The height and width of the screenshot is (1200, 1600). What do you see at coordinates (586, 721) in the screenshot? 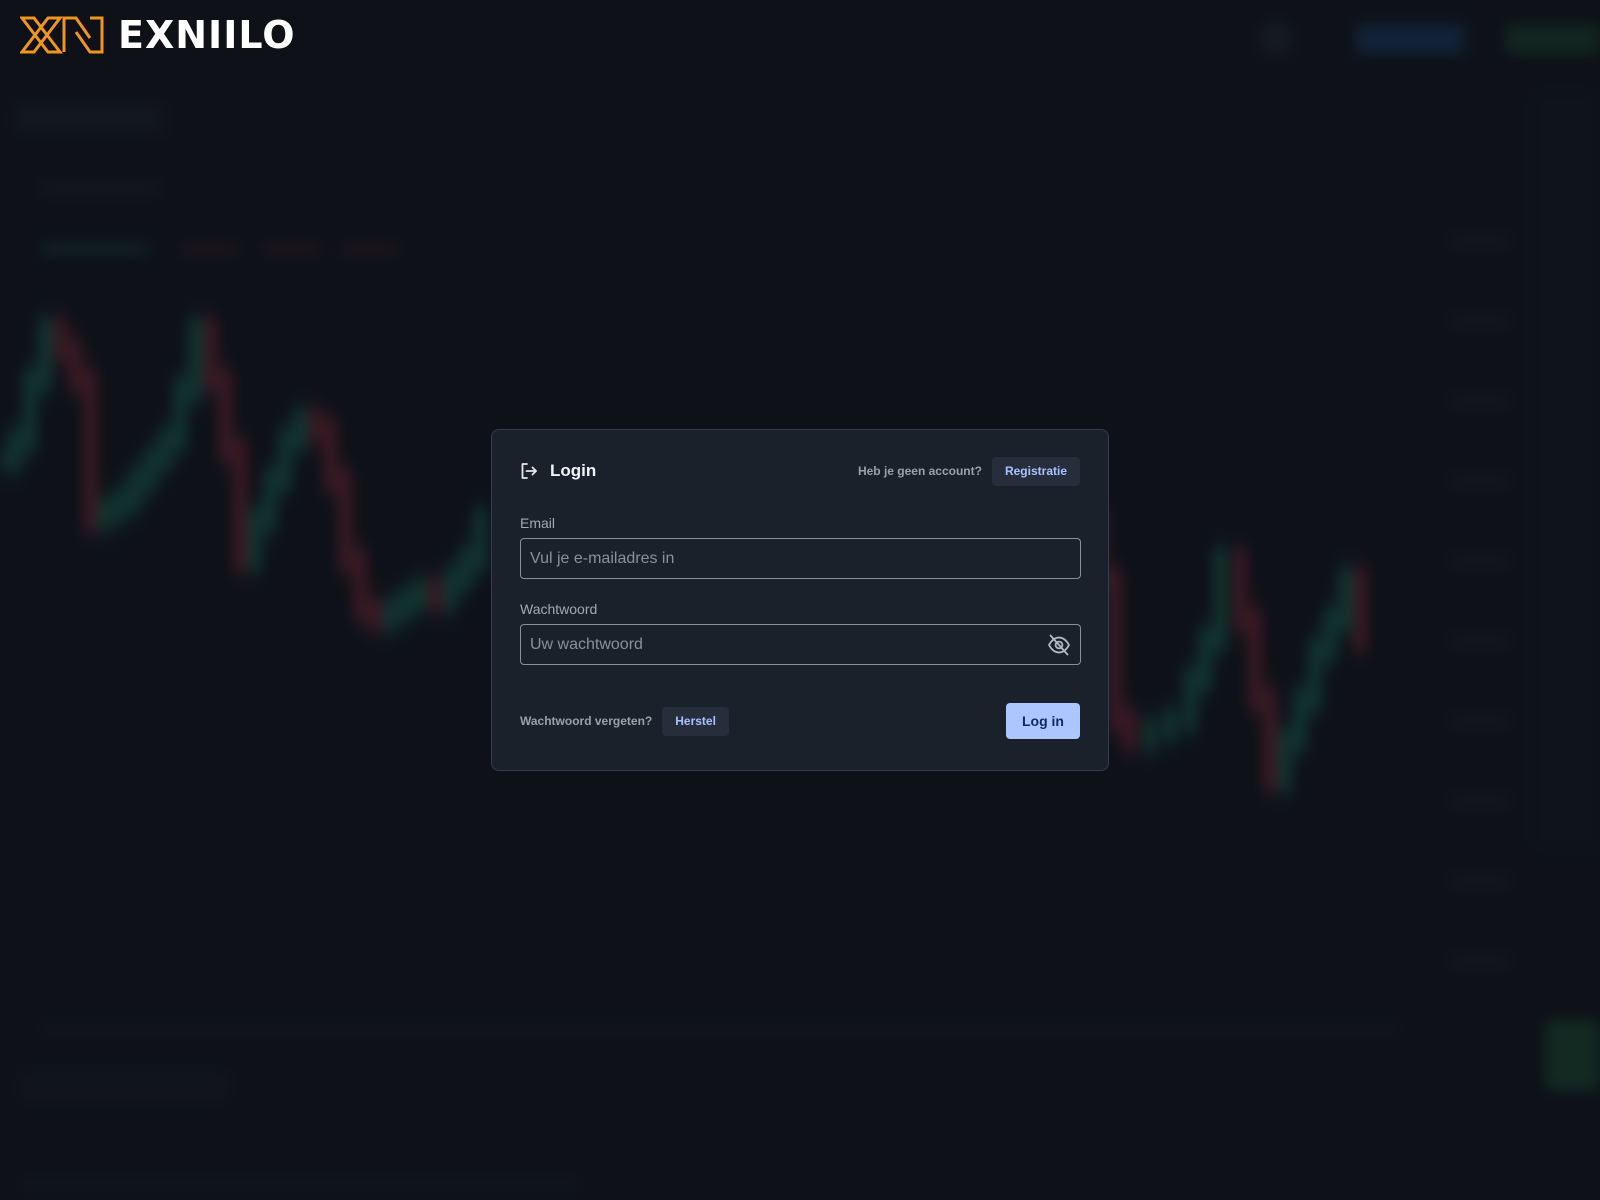
I see `forgot-password-text: Wachtwoord vergeten?` at bounding box center [586, 721].